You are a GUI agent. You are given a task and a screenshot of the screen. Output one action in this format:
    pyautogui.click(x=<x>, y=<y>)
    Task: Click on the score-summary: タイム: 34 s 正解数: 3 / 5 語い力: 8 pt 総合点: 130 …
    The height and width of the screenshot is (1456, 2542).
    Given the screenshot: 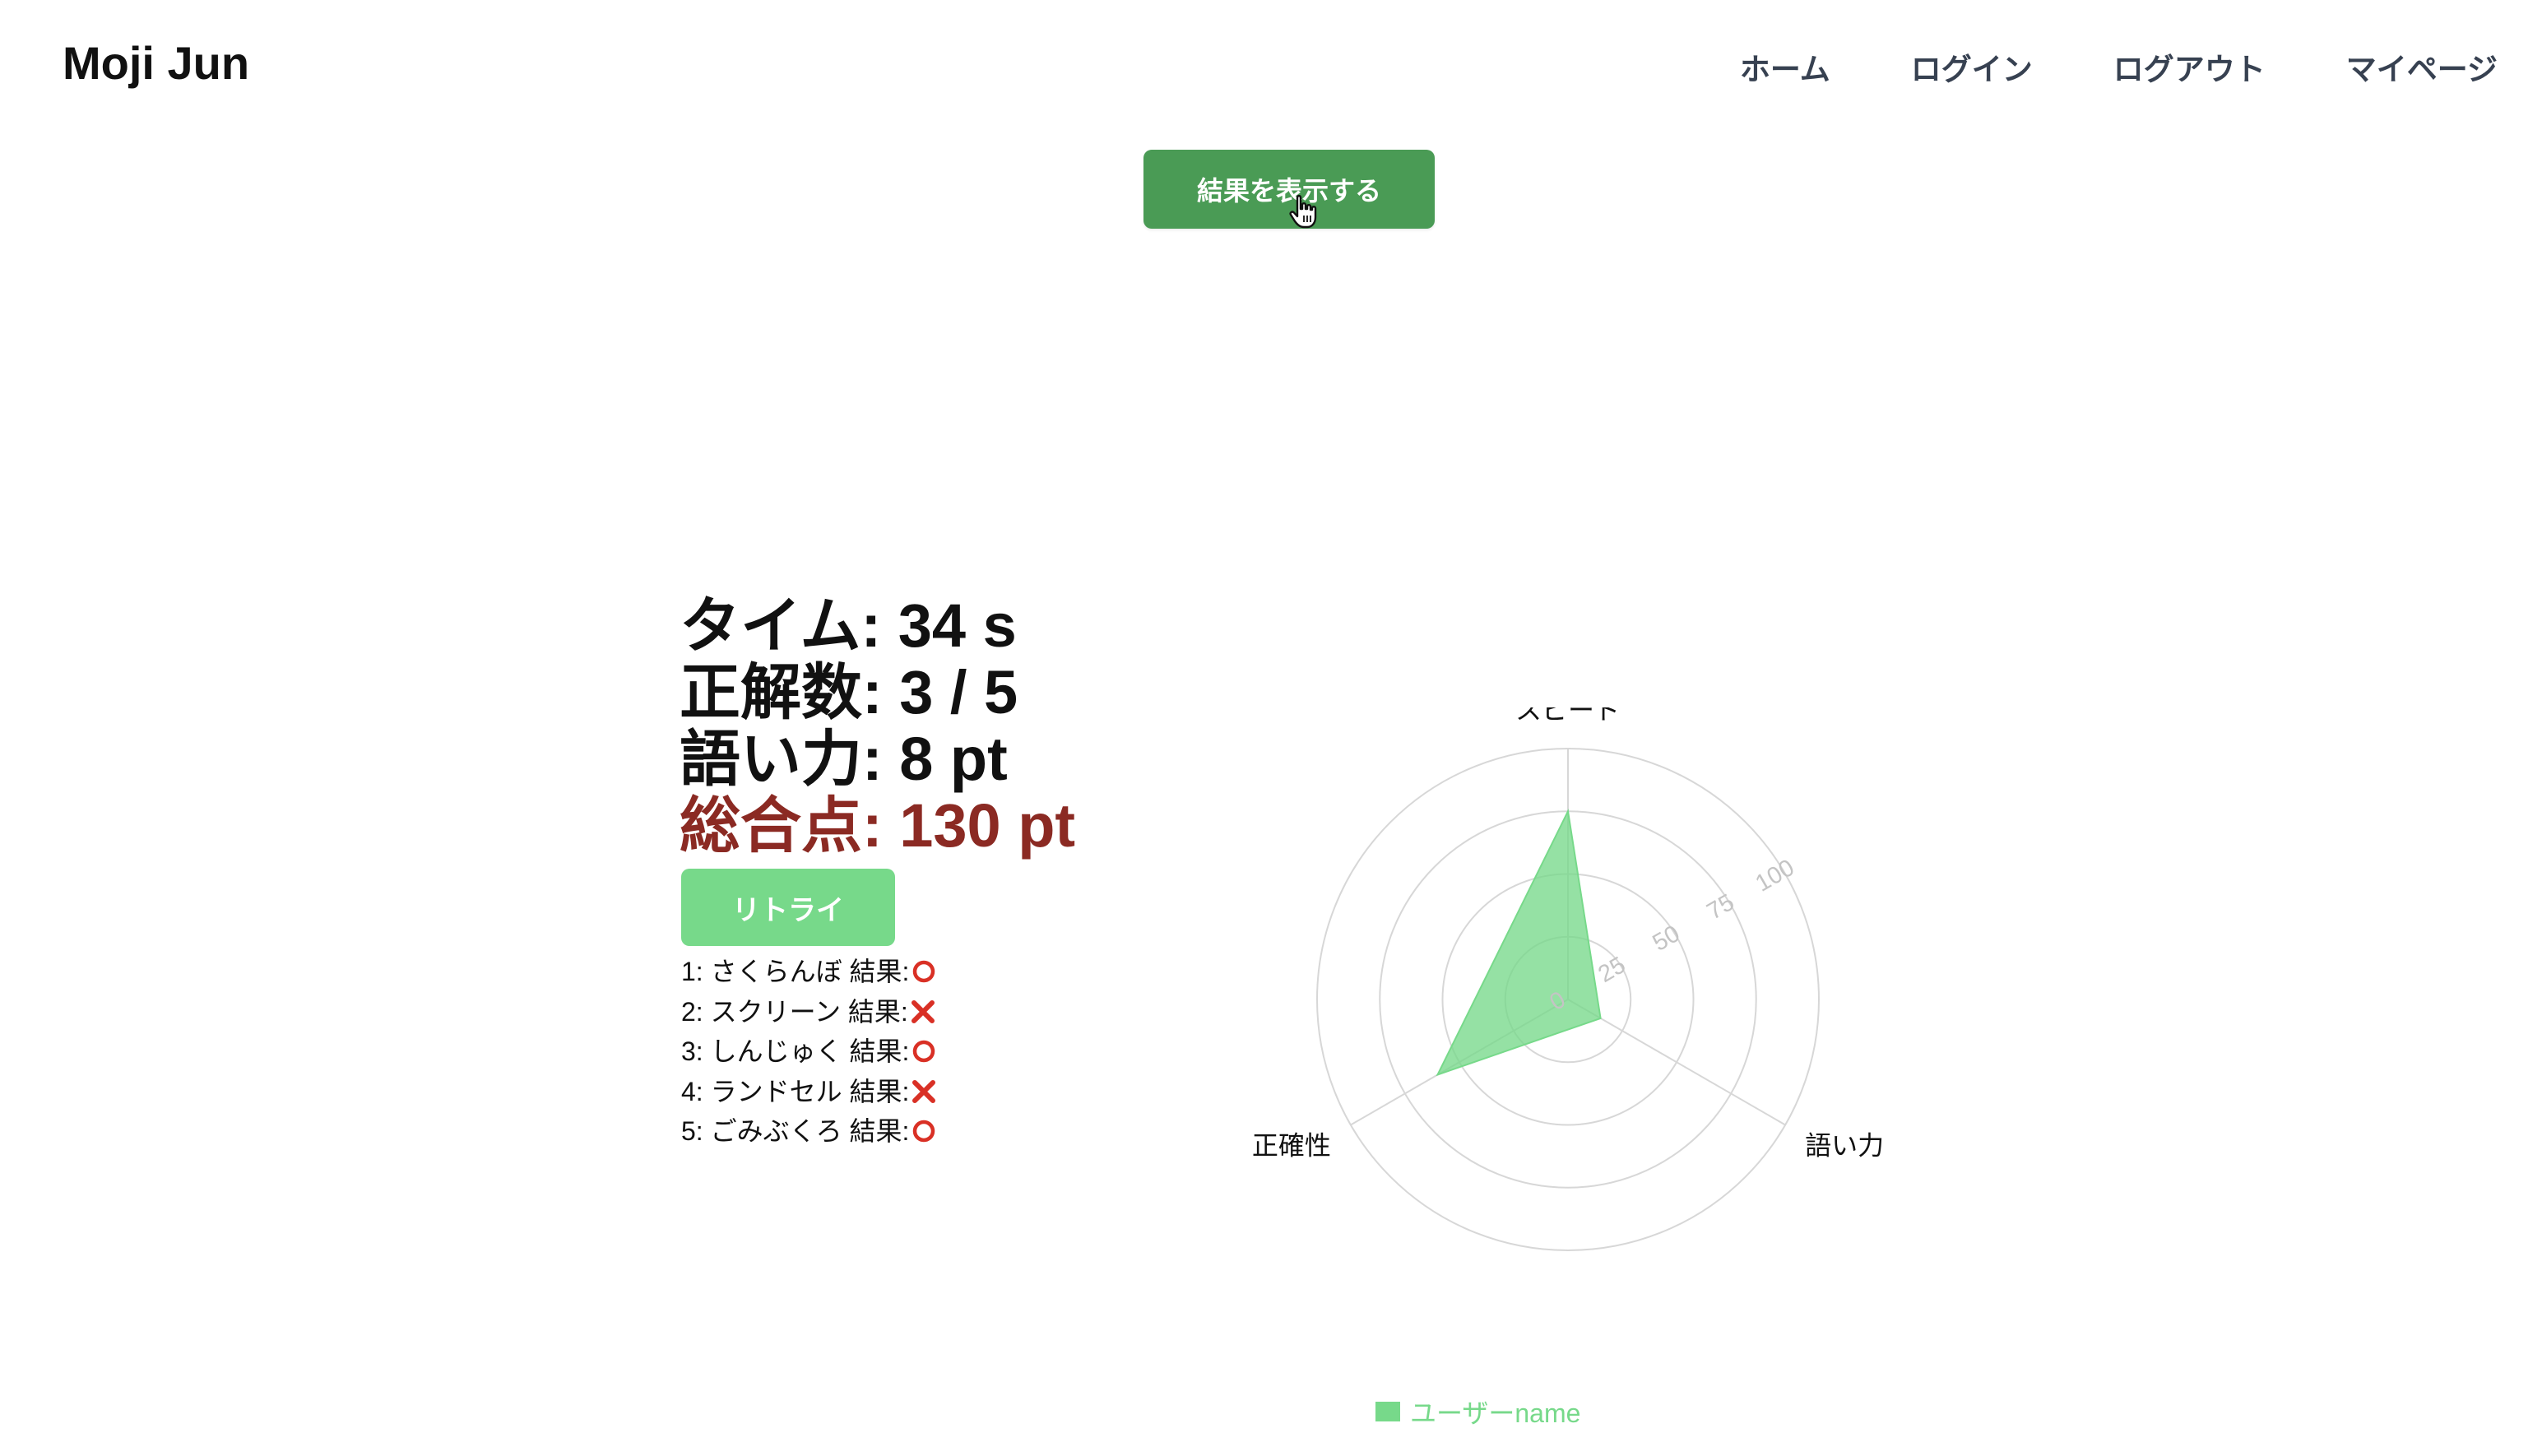 What is the action you would take?
    pyautogui.click(x=878, y=725)
    